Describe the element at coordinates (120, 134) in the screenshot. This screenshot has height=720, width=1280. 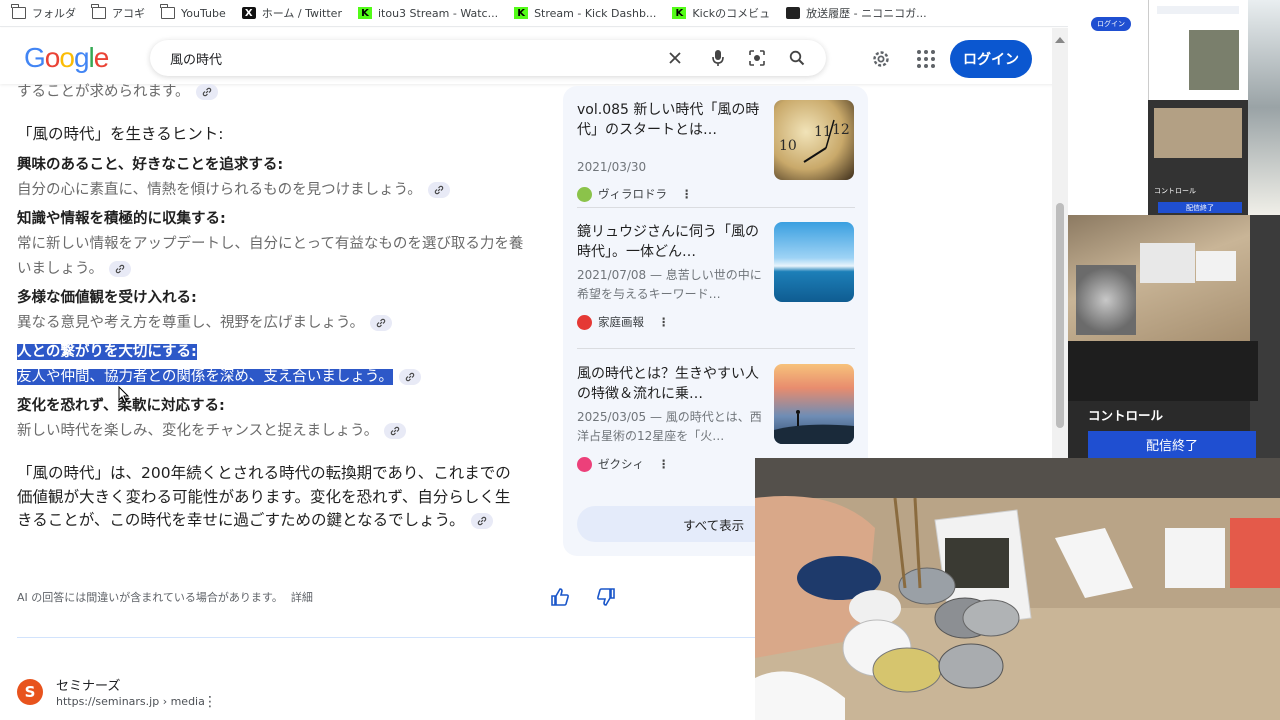
I see `hints-heading: 「風の時代」を生きるヒント:` at that location.